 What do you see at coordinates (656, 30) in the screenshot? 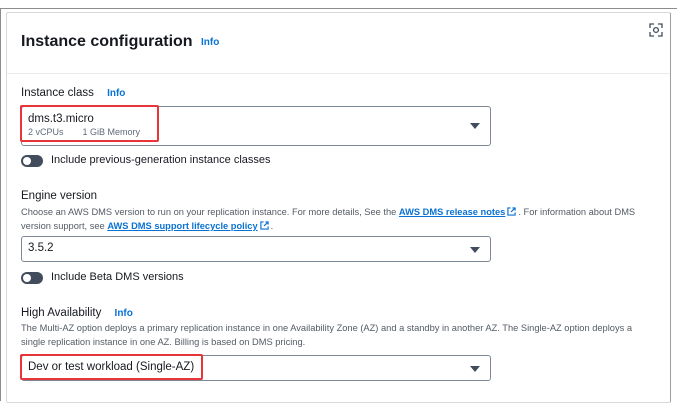
I see `expand-icon` at bounding box center [656, 30].